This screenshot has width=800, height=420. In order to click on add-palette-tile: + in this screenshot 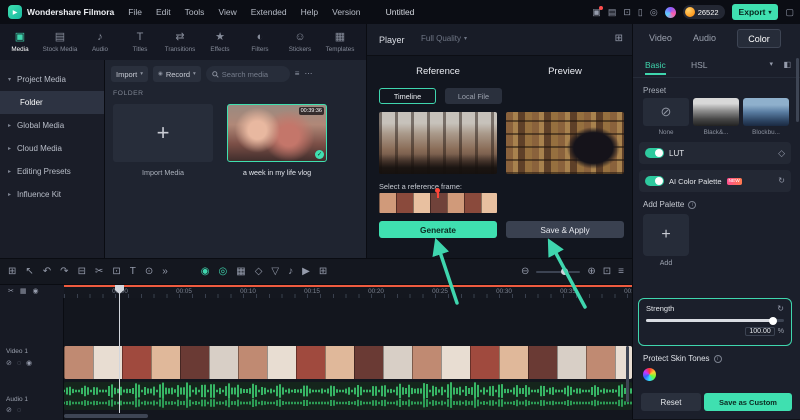, I will do `click(666, 235)`.